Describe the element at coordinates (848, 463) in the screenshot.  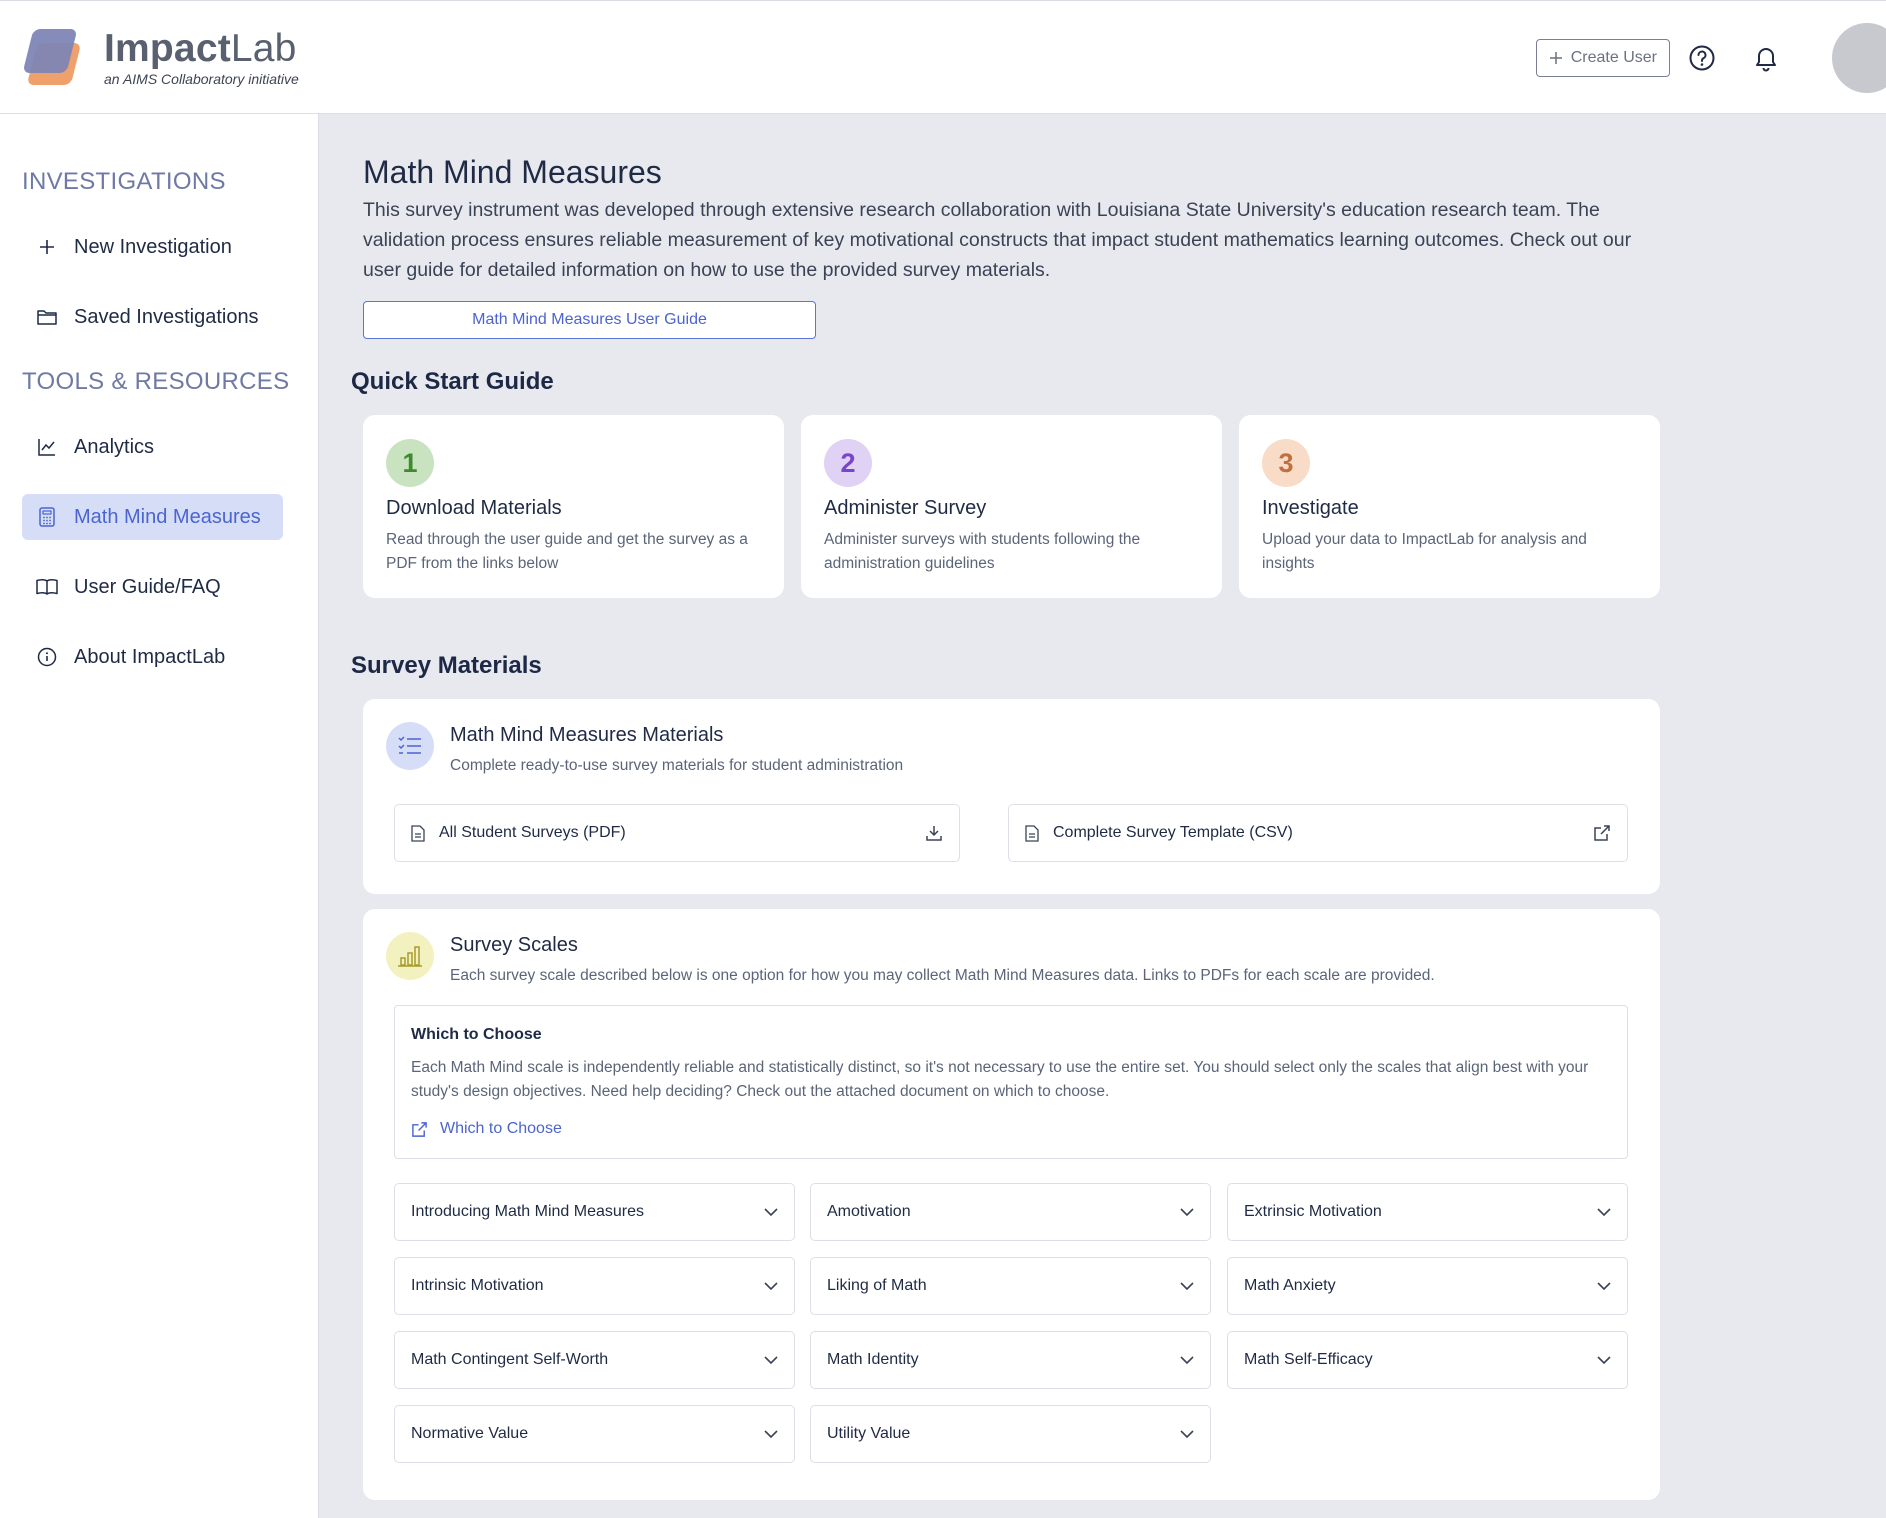
I see `step-number: 2` at that location.